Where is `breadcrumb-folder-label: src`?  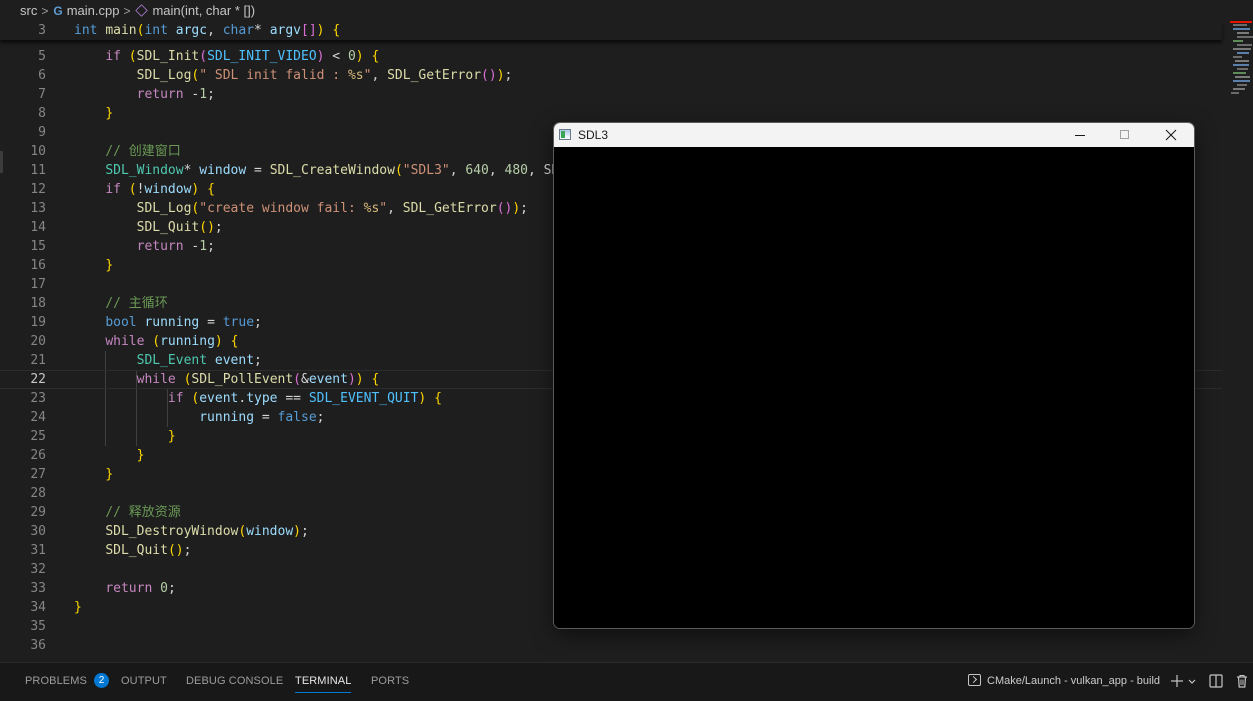
breadcrumb-folder-label: src is located at coordinates (29, 10).